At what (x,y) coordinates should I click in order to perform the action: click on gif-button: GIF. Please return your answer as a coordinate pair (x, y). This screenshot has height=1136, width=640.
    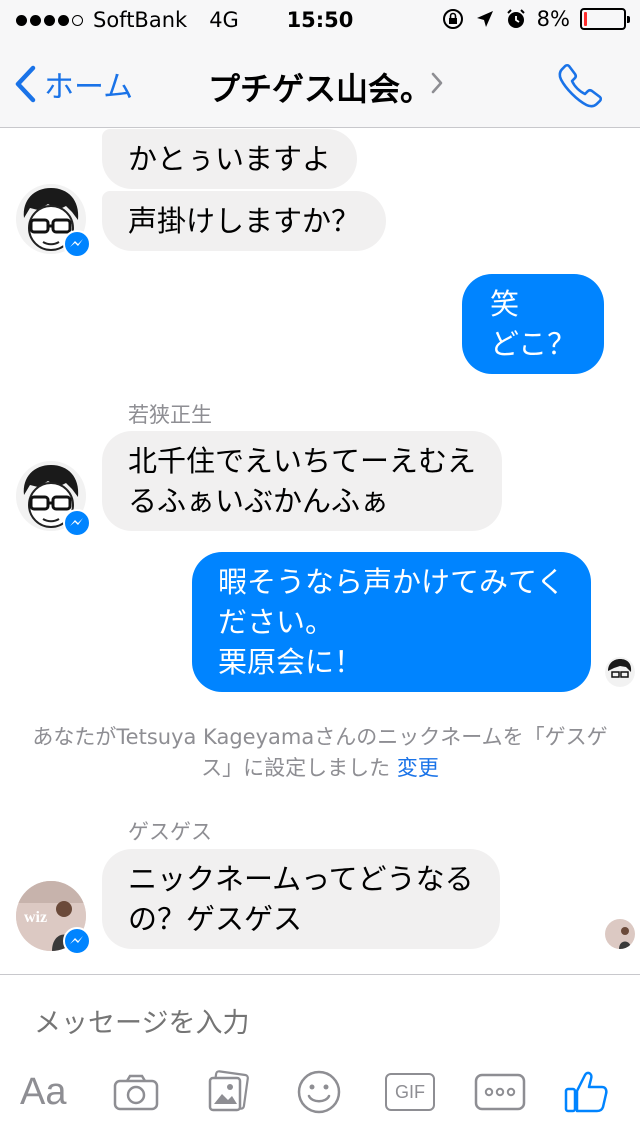
    Looking at the image, I should click on (410, 1092).